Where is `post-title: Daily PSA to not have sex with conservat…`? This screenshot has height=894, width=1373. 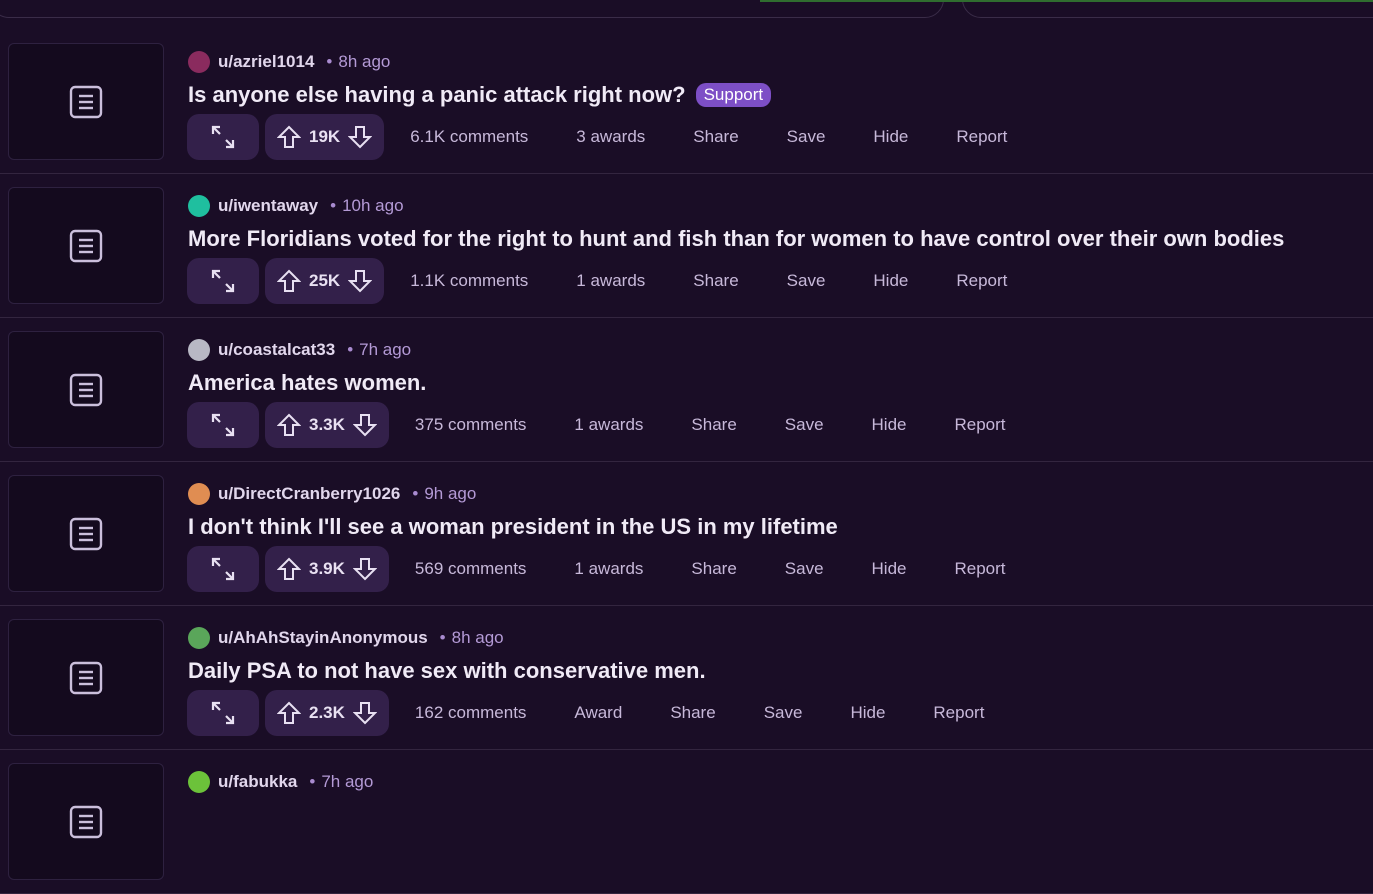 post-title: Daily PSA to not have sex with conservat… is located at coordinates (447, 671).